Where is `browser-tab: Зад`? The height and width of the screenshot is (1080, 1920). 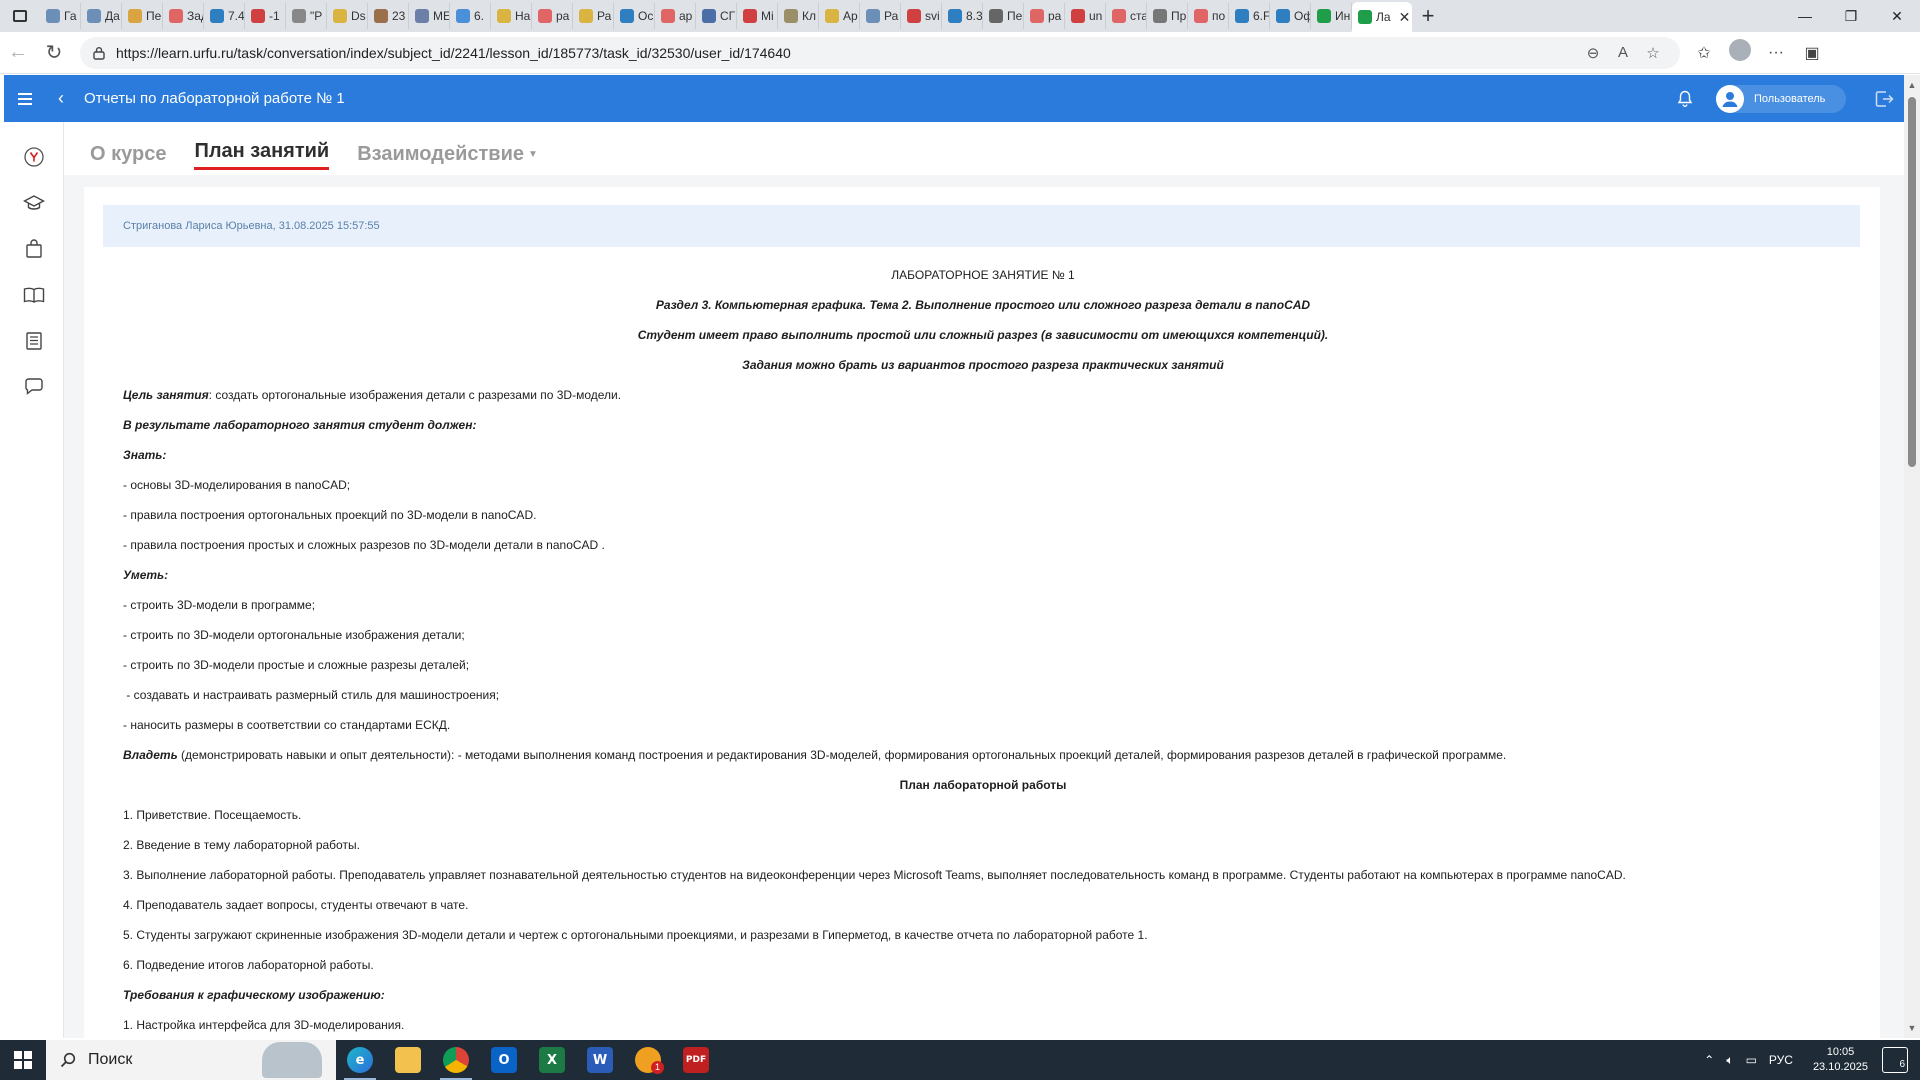 browser-tab: Зад is located at coordinates (183, 16).